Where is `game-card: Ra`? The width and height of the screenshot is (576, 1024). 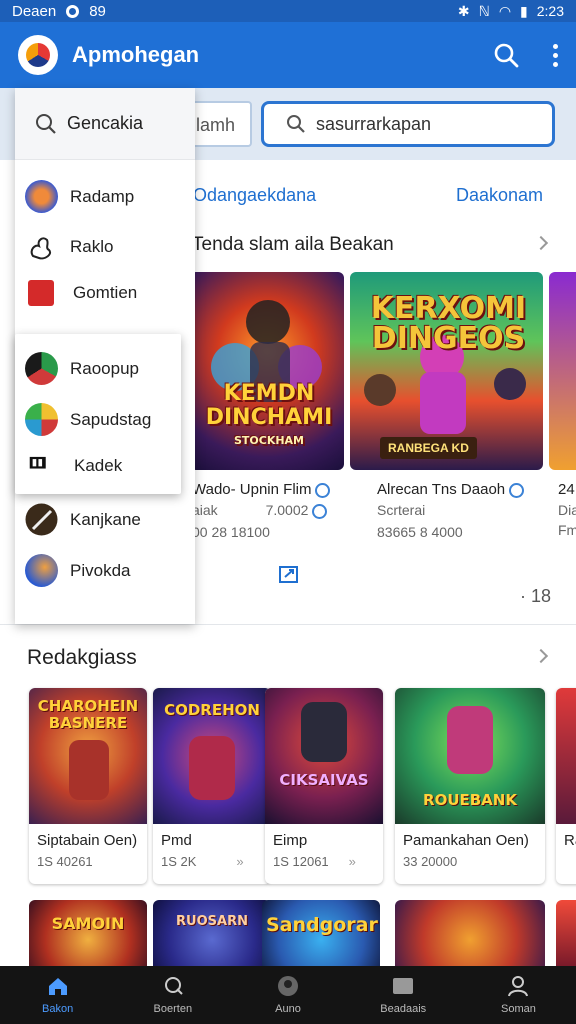
game-card: Ra is located at coordinates (566, 786).